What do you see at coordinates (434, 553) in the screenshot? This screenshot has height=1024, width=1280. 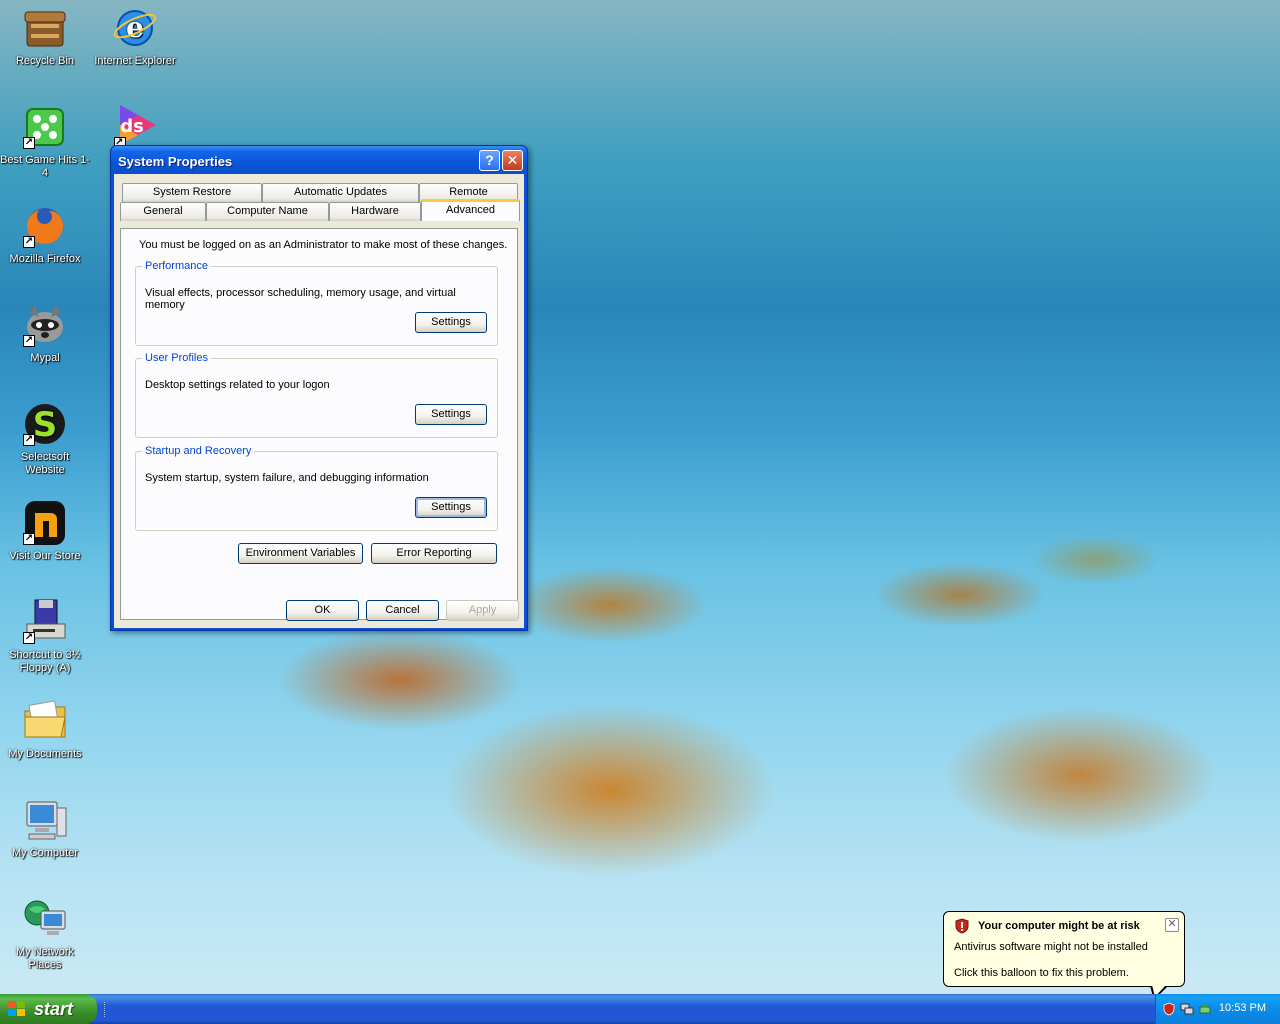 I see `error-reporting-button: Error Reporting` at bounding box center [434, 553].